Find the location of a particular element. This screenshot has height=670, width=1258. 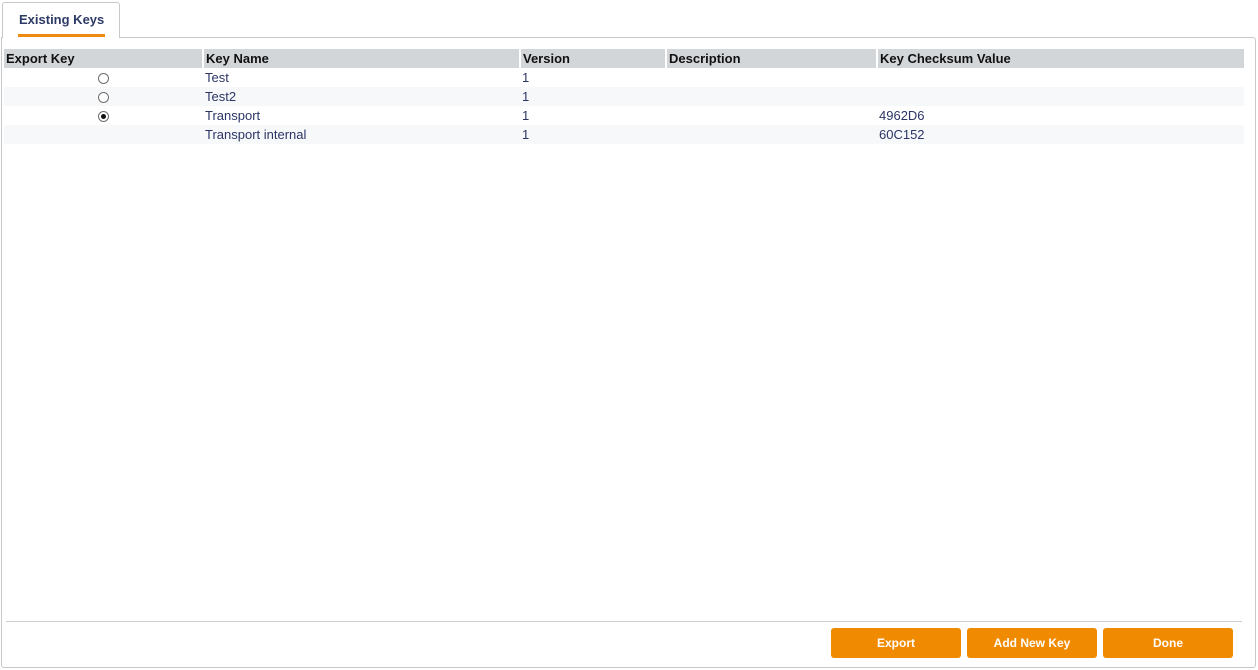

key-name-cell: Transport internal is located at coordinates (361, 134).